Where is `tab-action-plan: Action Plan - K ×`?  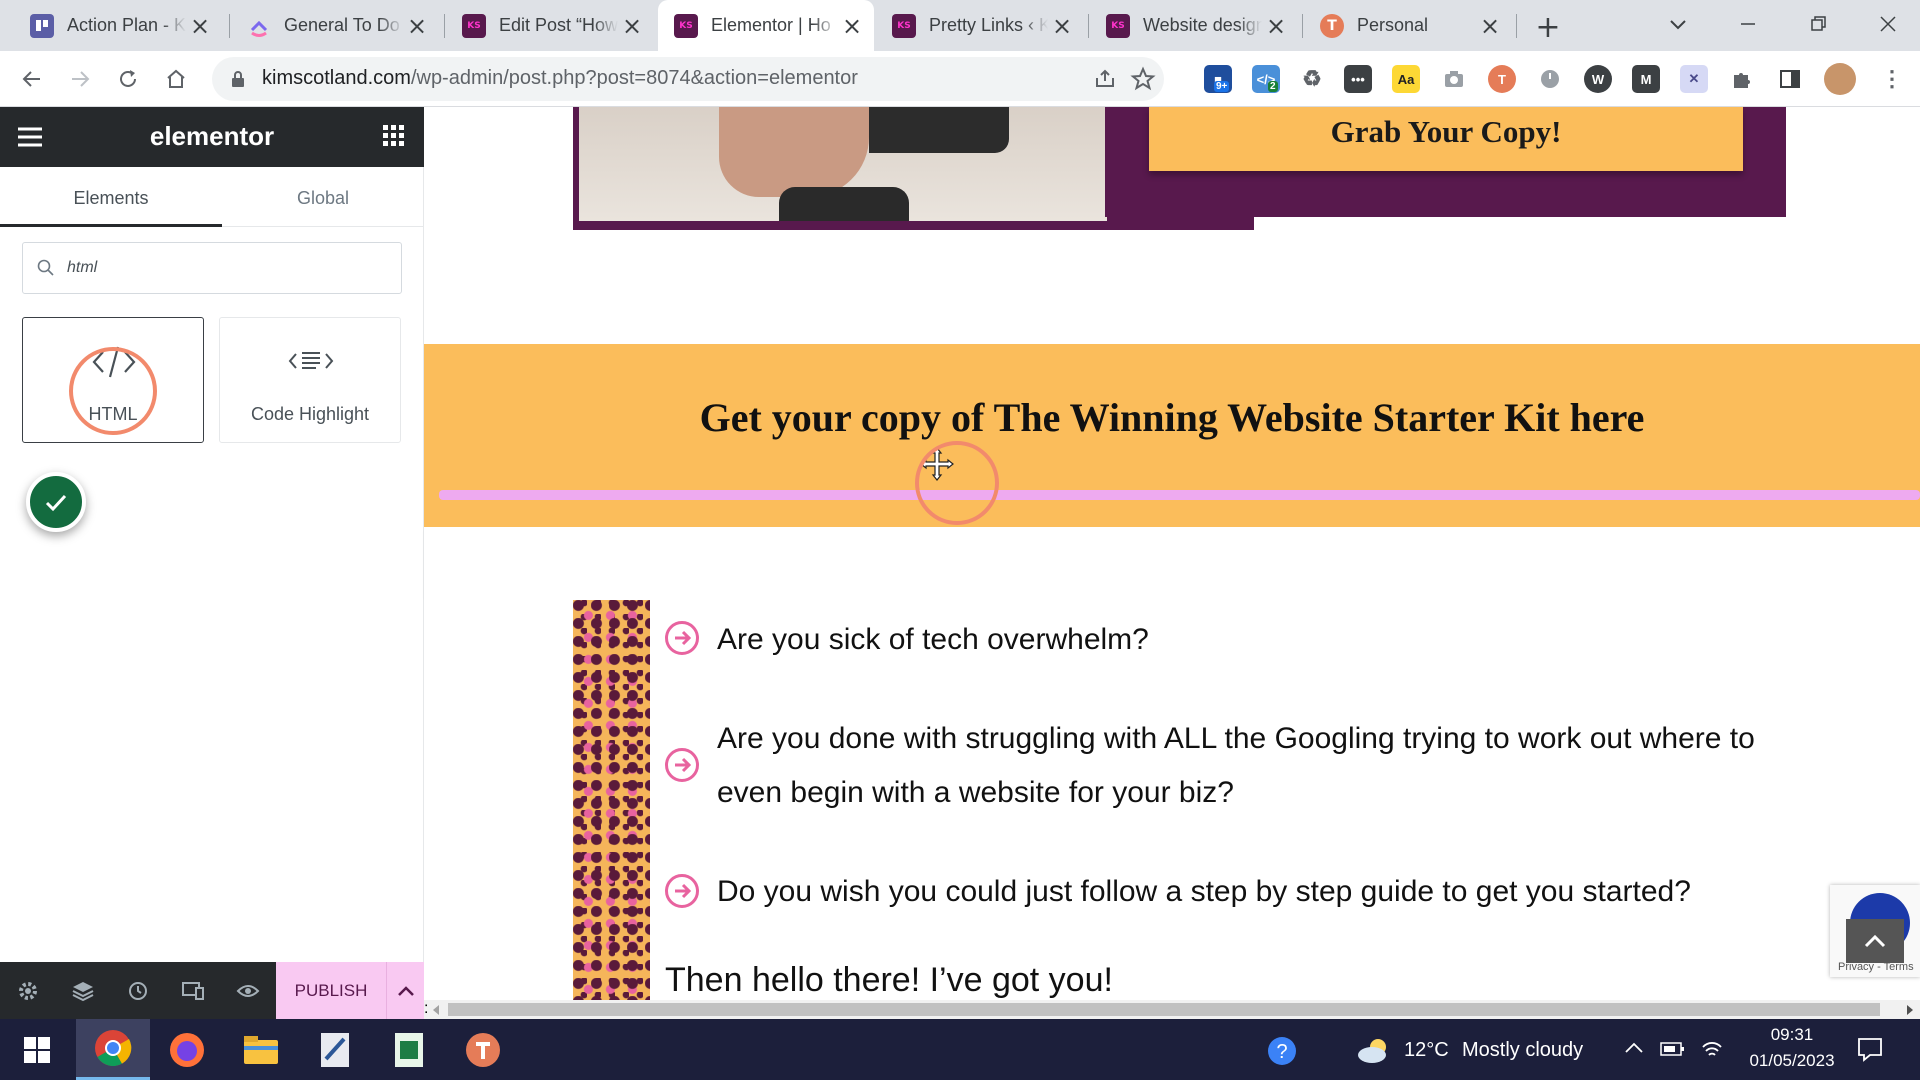
tab-action-plan: Action Plan - K × is located at coordinates (118, 25).